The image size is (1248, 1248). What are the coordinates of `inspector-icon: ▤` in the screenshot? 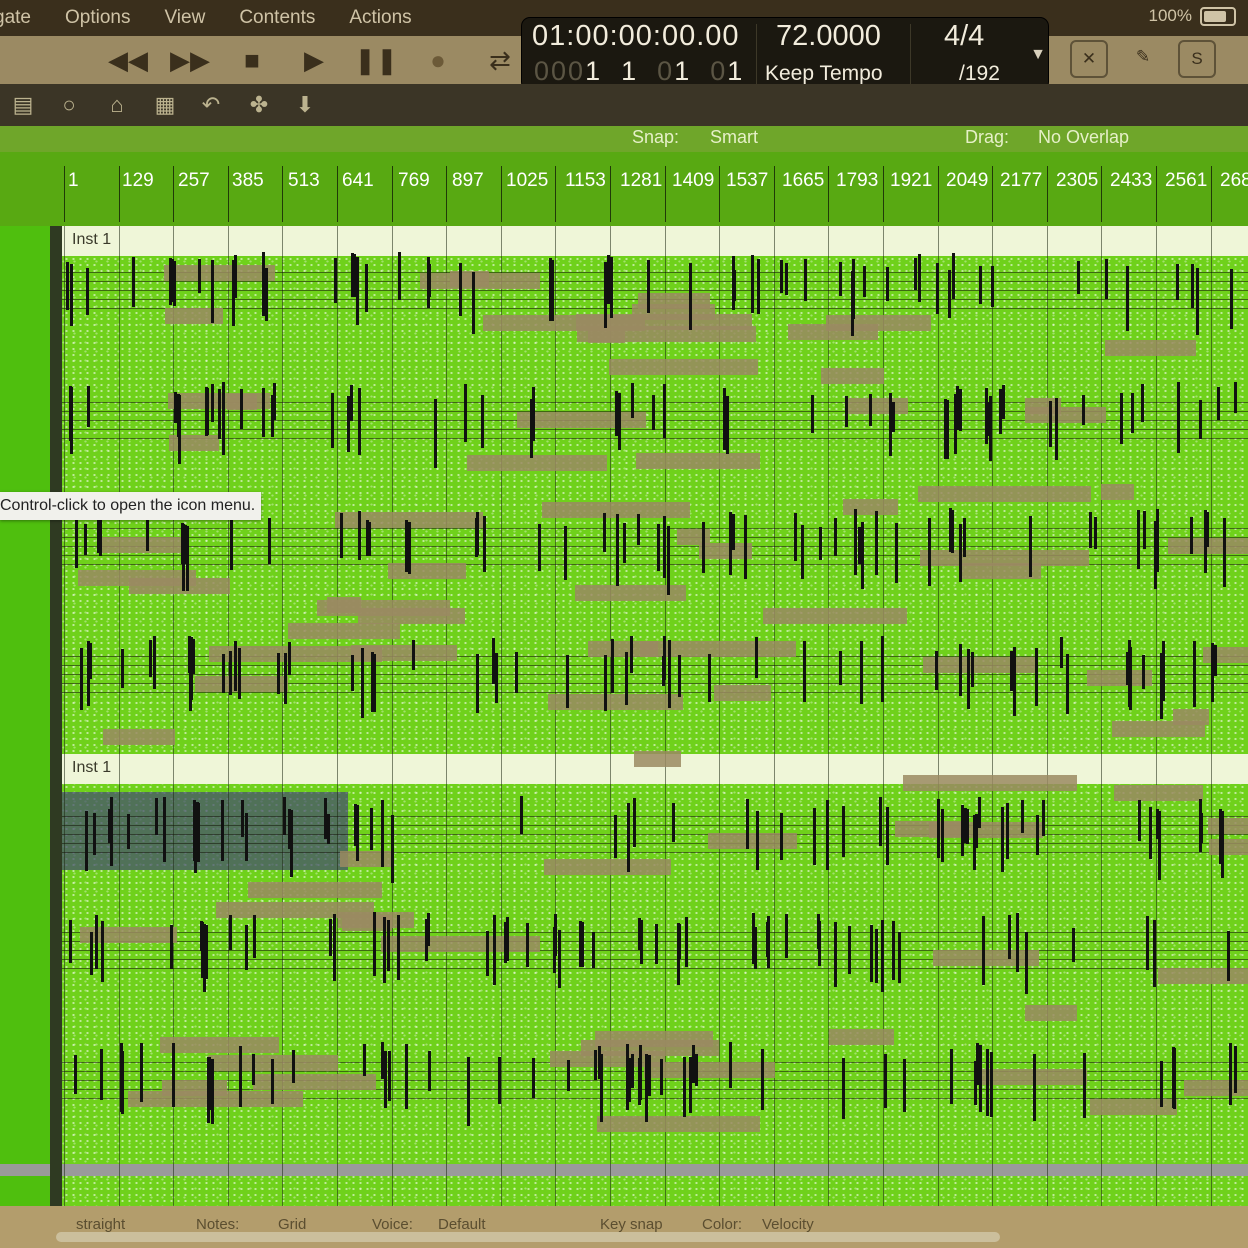 It's located at (23, 105).